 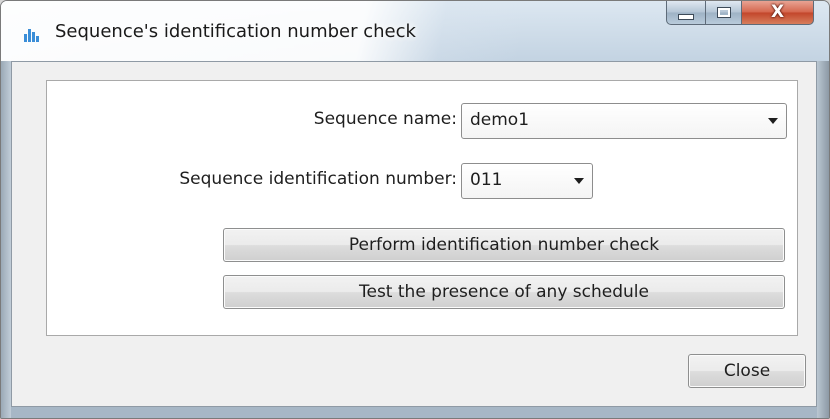 What do you see at coordinates (6, 209) in the screenshot?
I see `window-frame-left` at bounding box center [6, 209].